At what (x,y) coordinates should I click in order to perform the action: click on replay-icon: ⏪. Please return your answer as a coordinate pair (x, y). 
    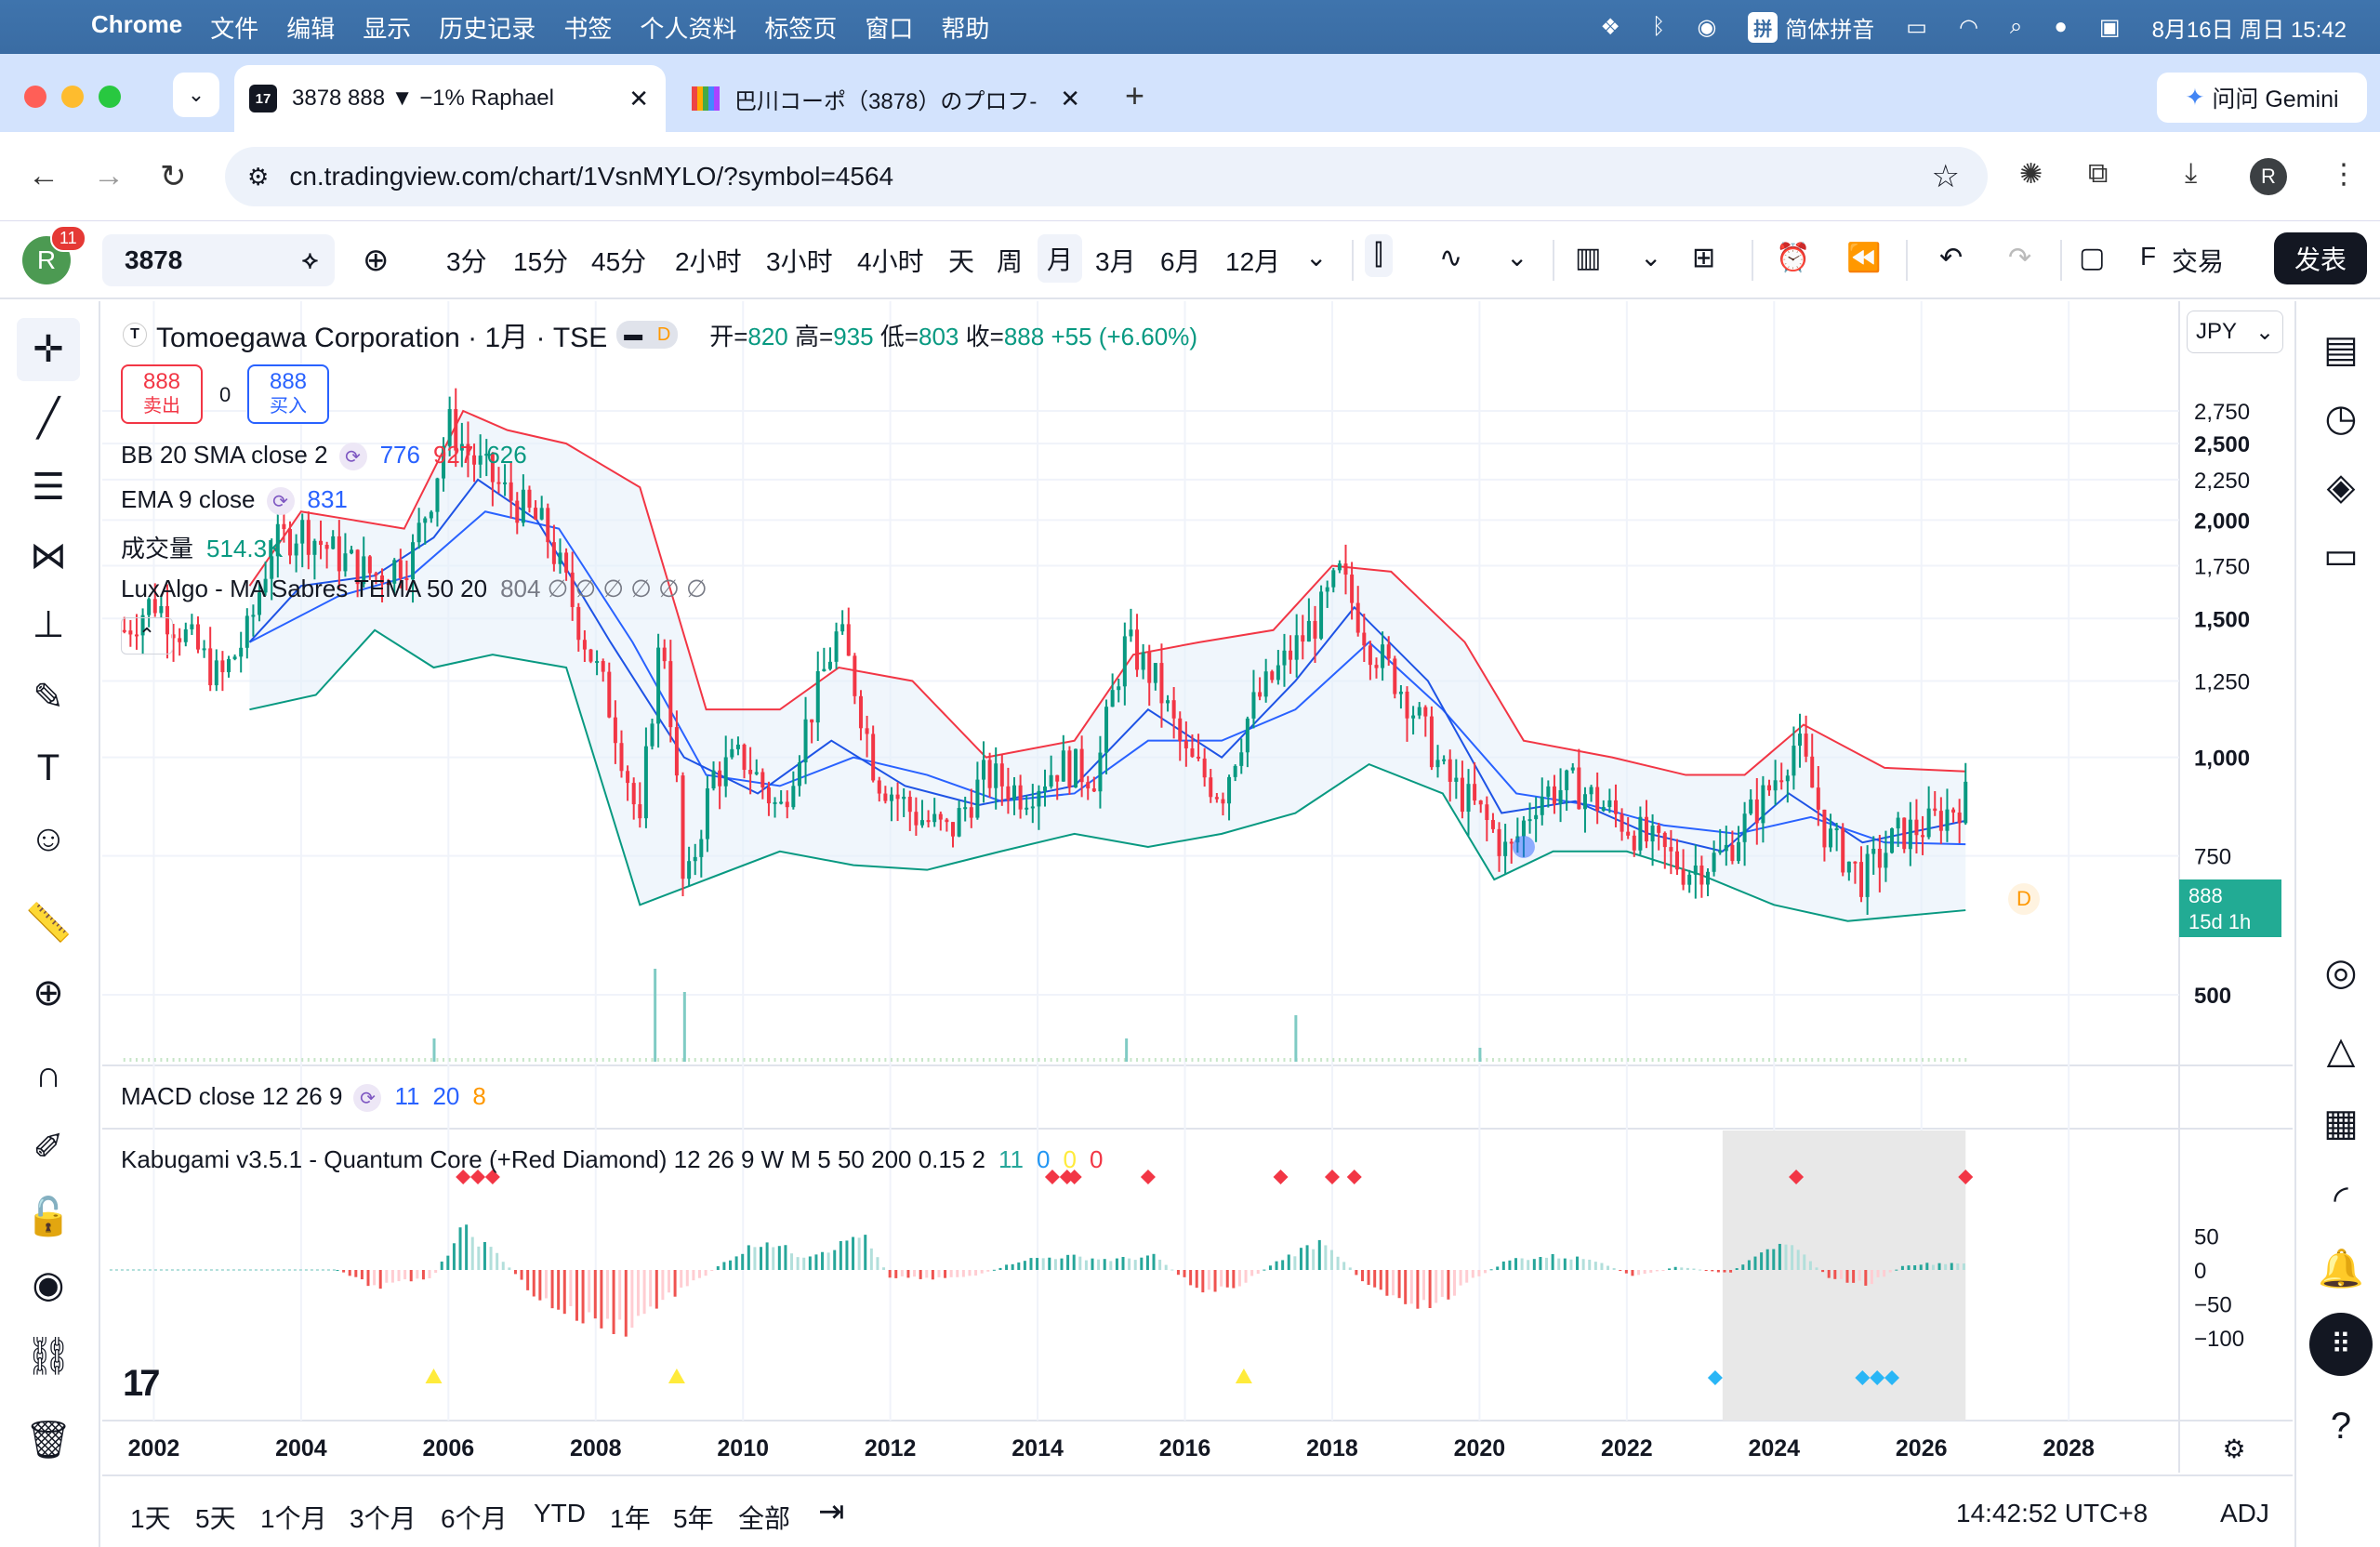
    Looking at the image, I should click on (1863, 258).